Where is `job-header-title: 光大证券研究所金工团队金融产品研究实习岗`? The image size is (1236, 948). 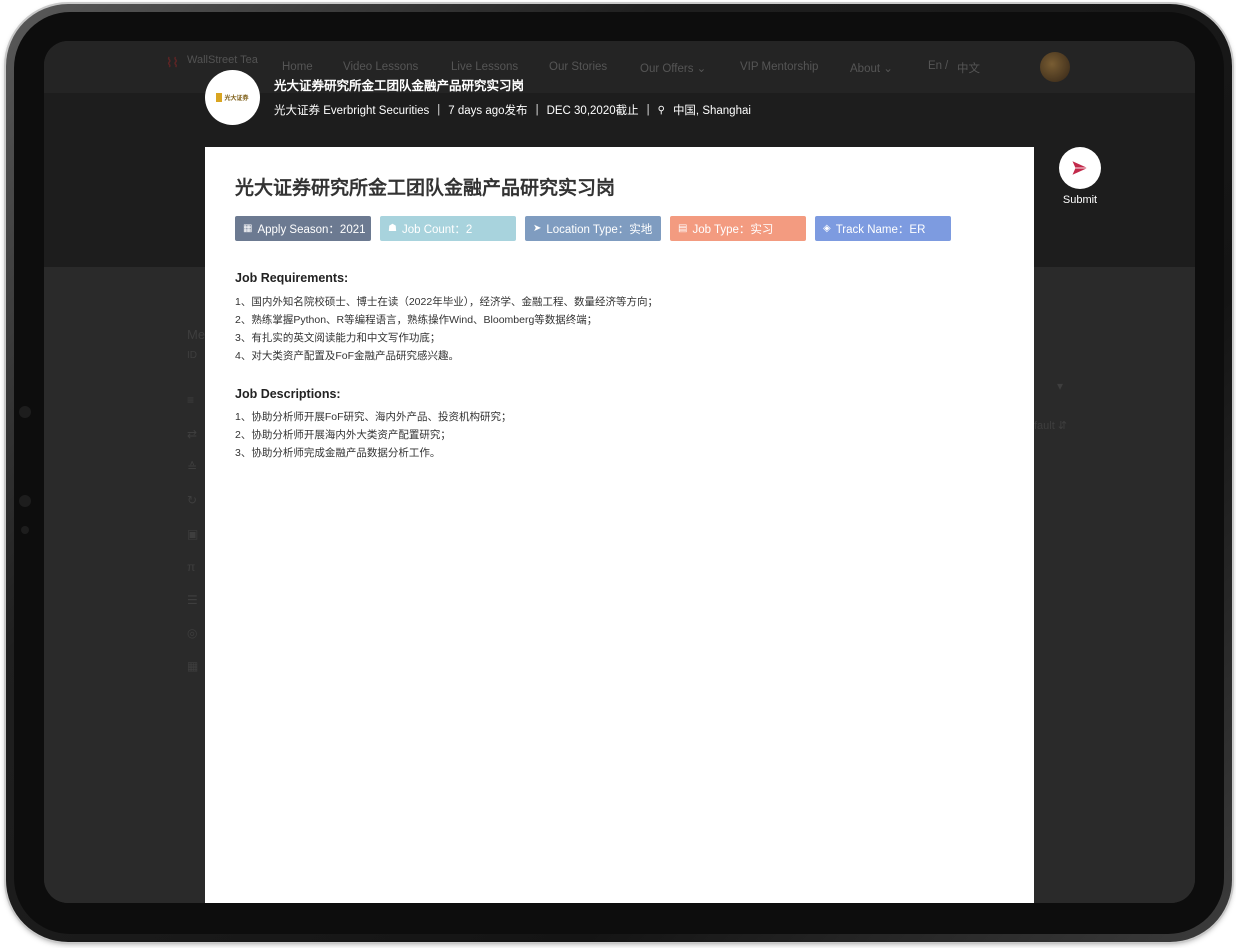 job-header-title: 光大证券研究所金工团队金融产品研究实习岗 is located at coordinates (399, 86).